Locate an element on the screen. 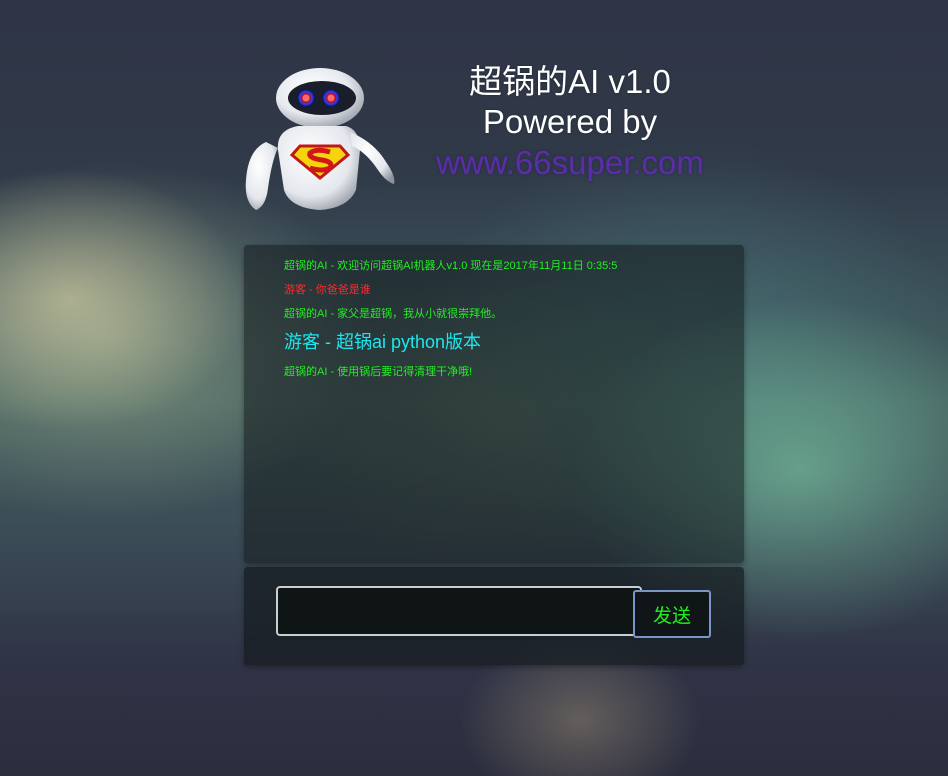  send-button: 发送 is located at coordinates (672, 614).